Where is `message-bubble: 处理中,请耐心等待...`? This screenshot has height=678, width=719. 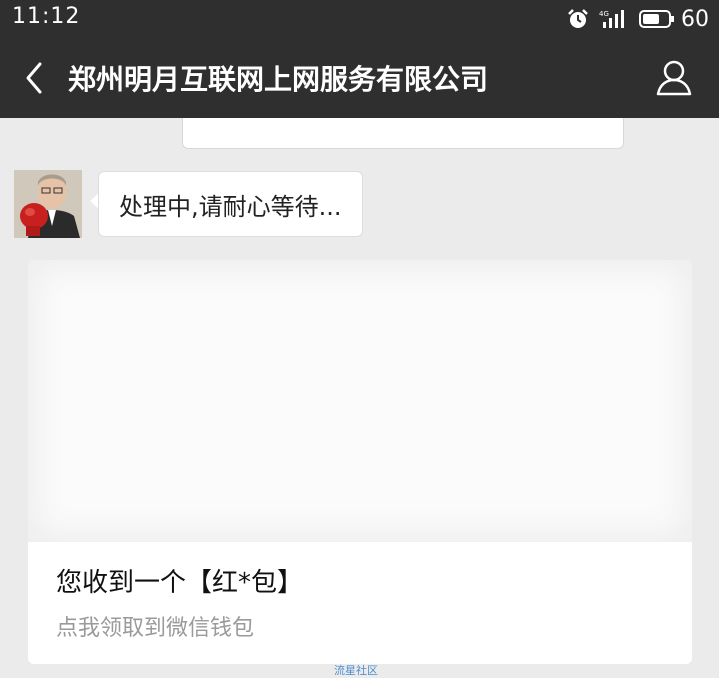
message-bubble: 处理中,请耐心等待... is located at coordinates (230, 204).